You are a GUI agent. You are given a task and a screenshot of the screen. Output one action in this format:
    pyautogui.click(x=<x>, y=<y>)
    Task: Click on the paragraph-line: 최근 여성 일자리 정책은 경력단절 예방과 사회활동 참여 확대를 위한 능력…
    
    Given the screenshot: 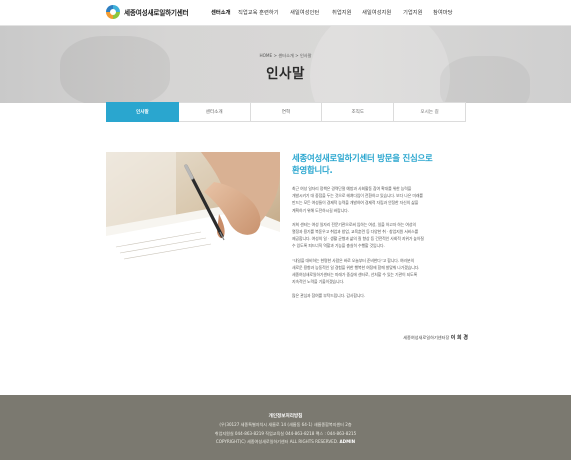 What is the action you would take?
    pyautogui.click(x=352, y=188)
    